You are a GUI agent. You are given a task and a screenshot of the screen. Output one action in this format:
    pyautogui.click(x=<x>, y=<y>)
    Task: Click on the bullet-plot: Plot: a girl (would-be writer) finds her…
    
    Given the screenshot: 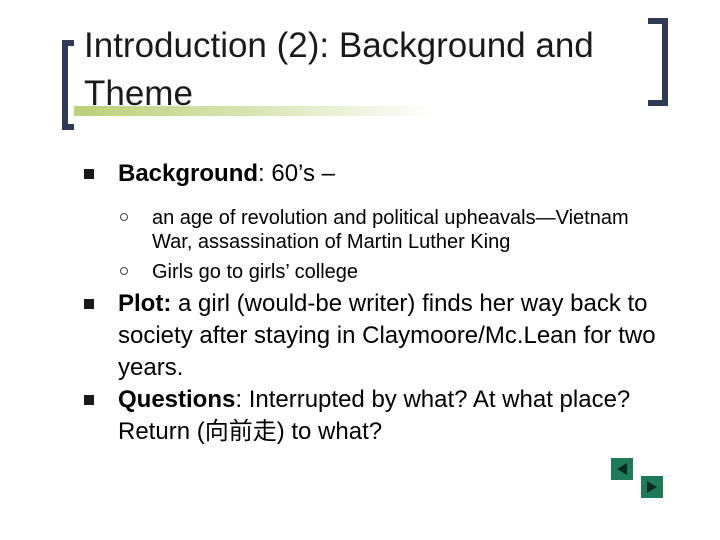 What is the action you would take?
    pyautogui.click(x=372, y=336)
    